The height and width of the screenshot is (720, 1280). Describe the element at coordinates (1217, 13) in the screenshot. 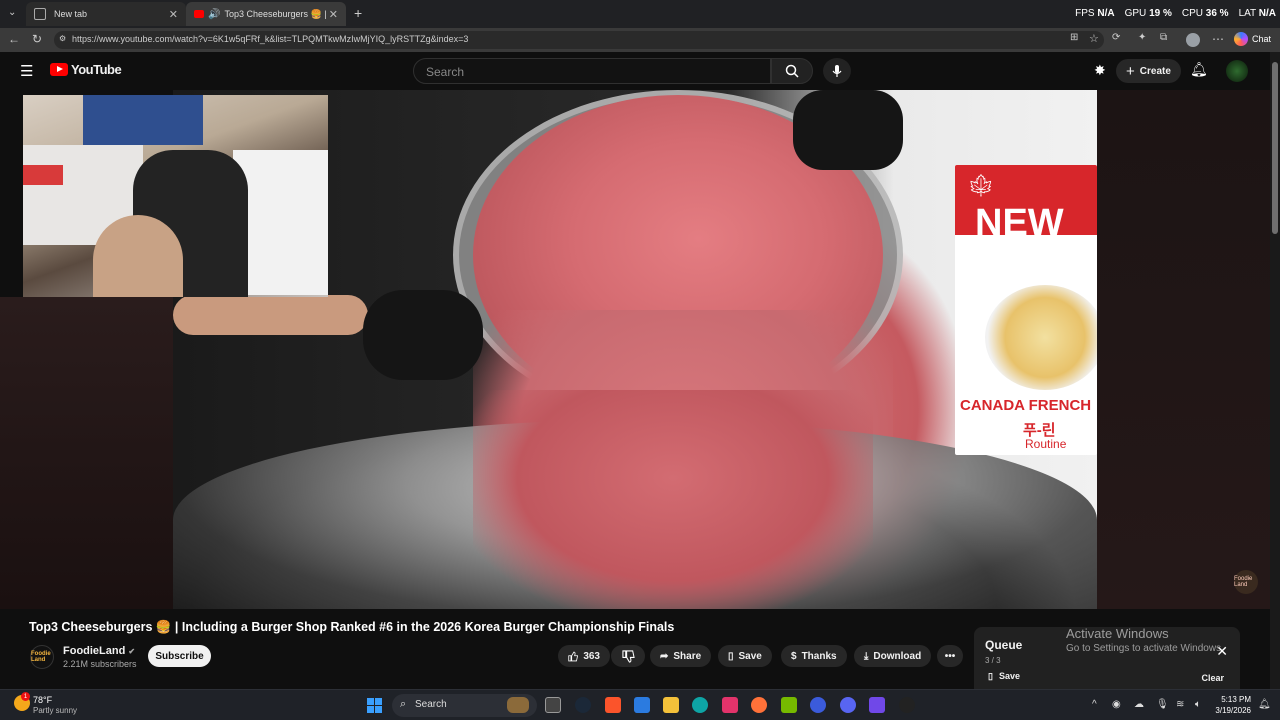

I see `cpu-value: 36 %` at that location.